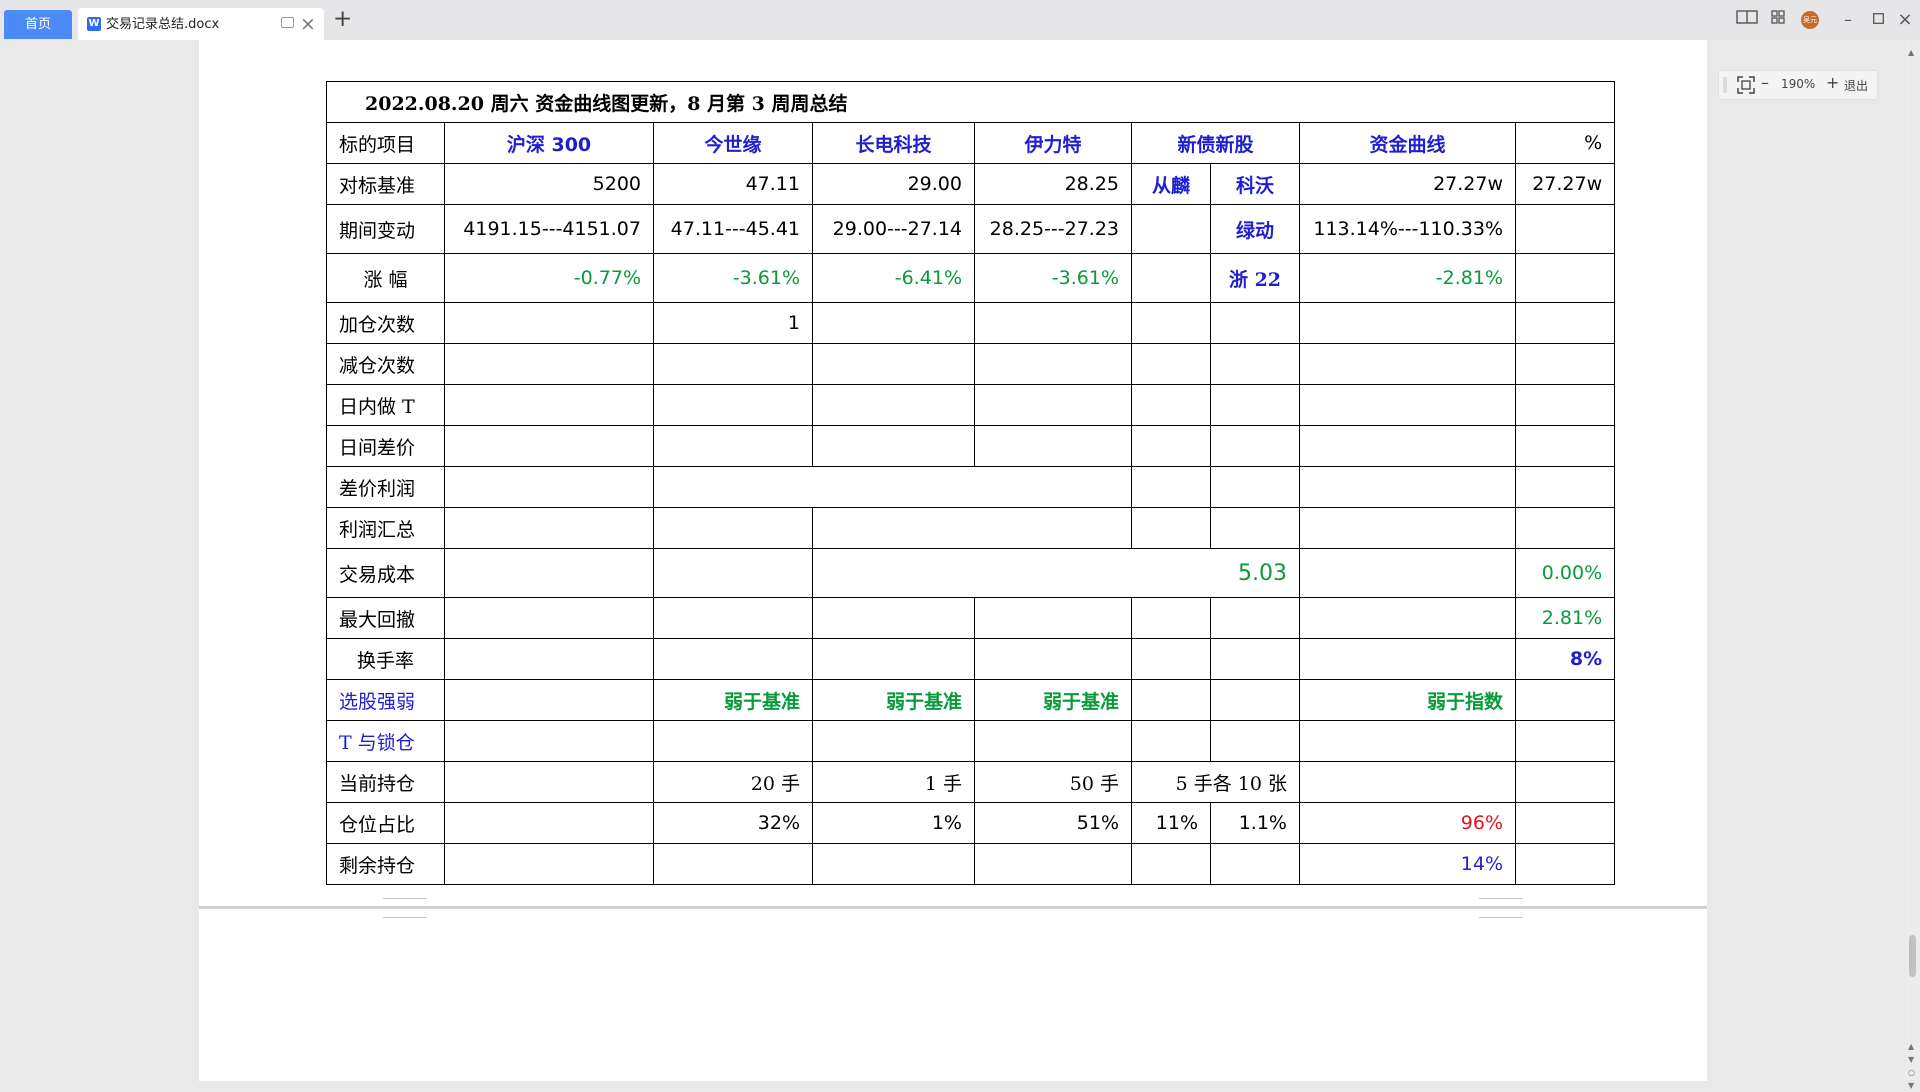 This screenshot has width=1920, height=1092. I want to click on header-new-bonds: 新债新股, so click(1215, 143).